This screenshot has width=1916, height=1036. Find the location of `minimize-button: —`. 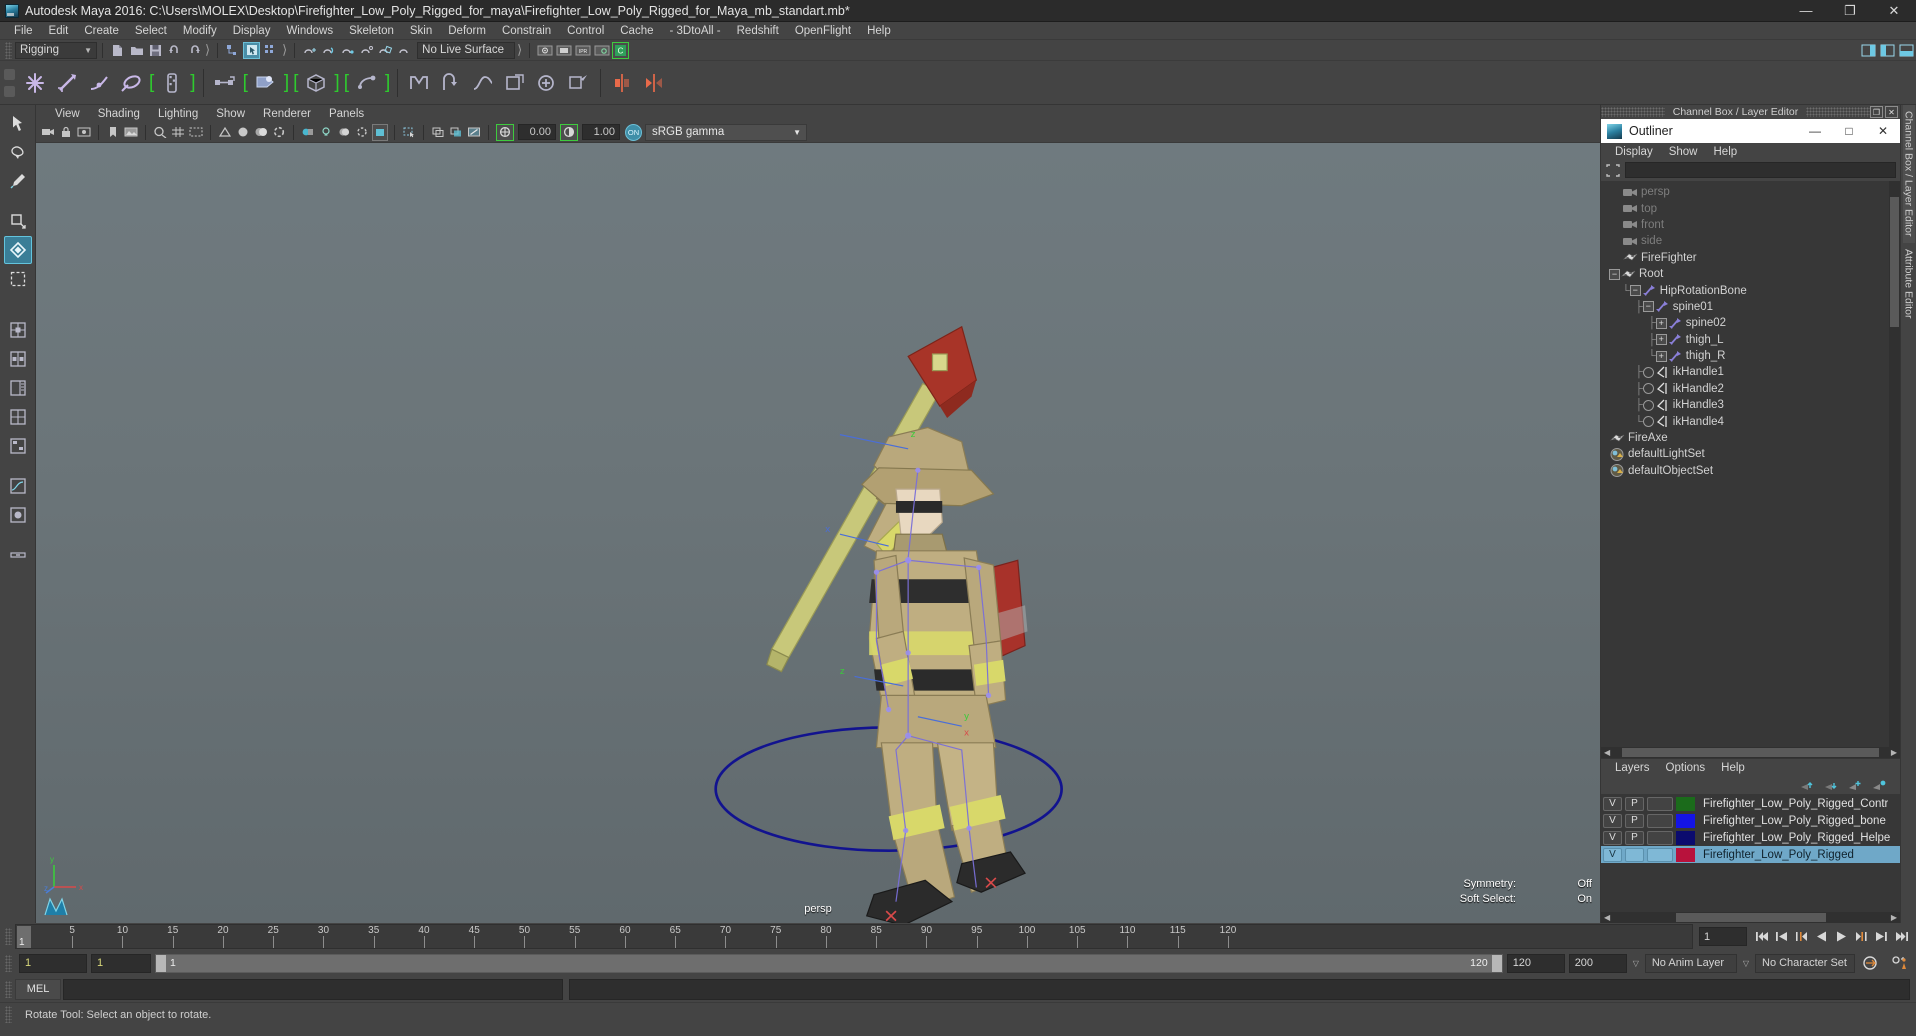

minimize-button: — is located at coordinates (1806, 11).